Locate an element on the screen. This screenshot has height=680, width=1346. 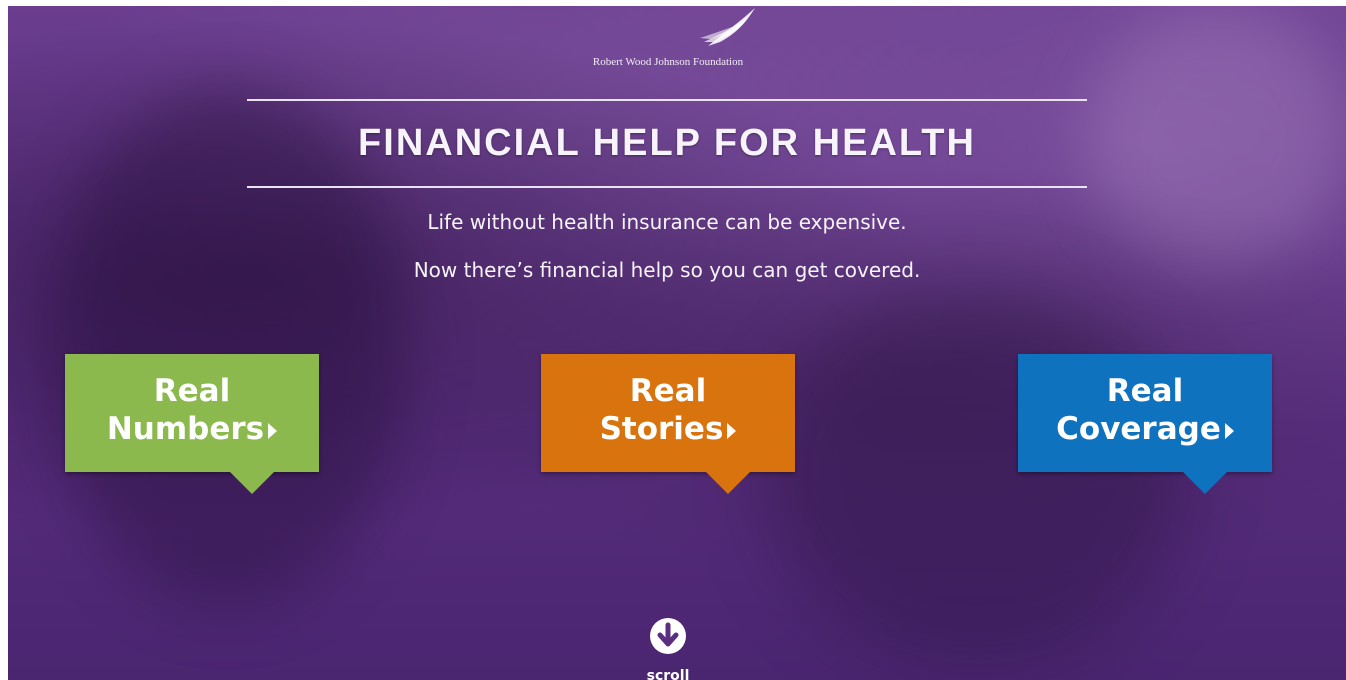
button-label-line2: Numbers is located at coordinates (185, 429).